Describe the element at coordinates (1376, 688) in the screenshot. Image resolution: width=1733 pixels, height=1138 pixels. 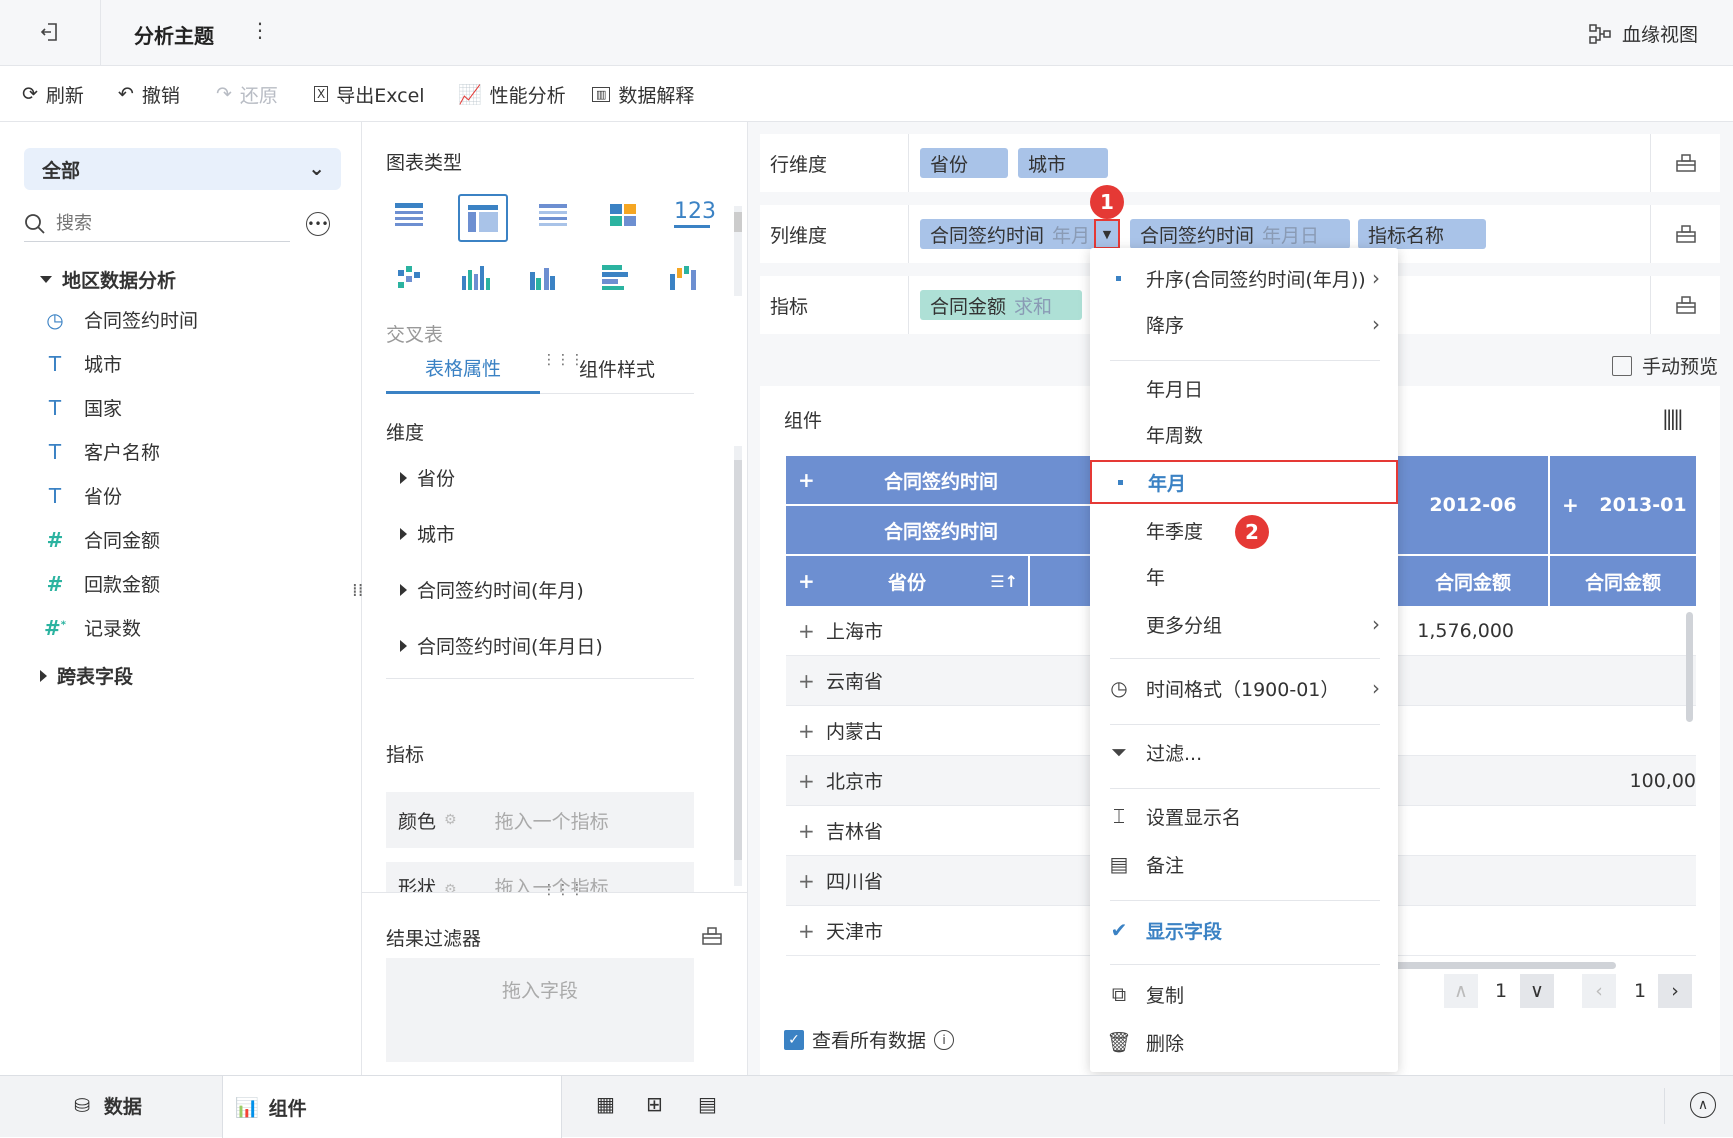
I see `chevron-right-icon: ›` at that location.